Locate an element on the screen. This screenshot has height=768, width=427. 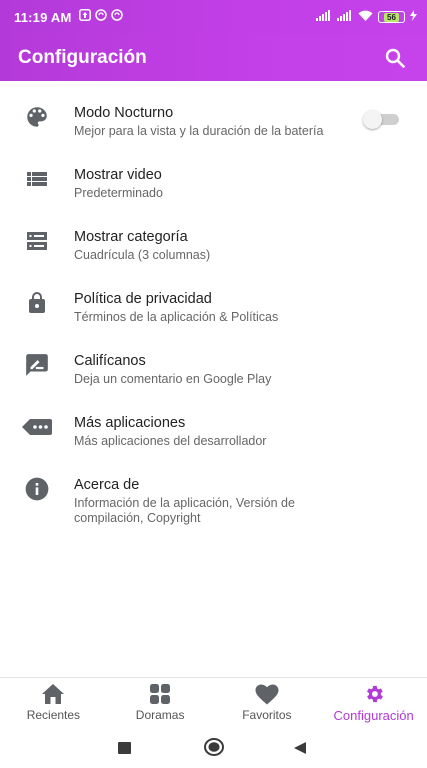
home-circle-icon is located at coordinates (214, 749).